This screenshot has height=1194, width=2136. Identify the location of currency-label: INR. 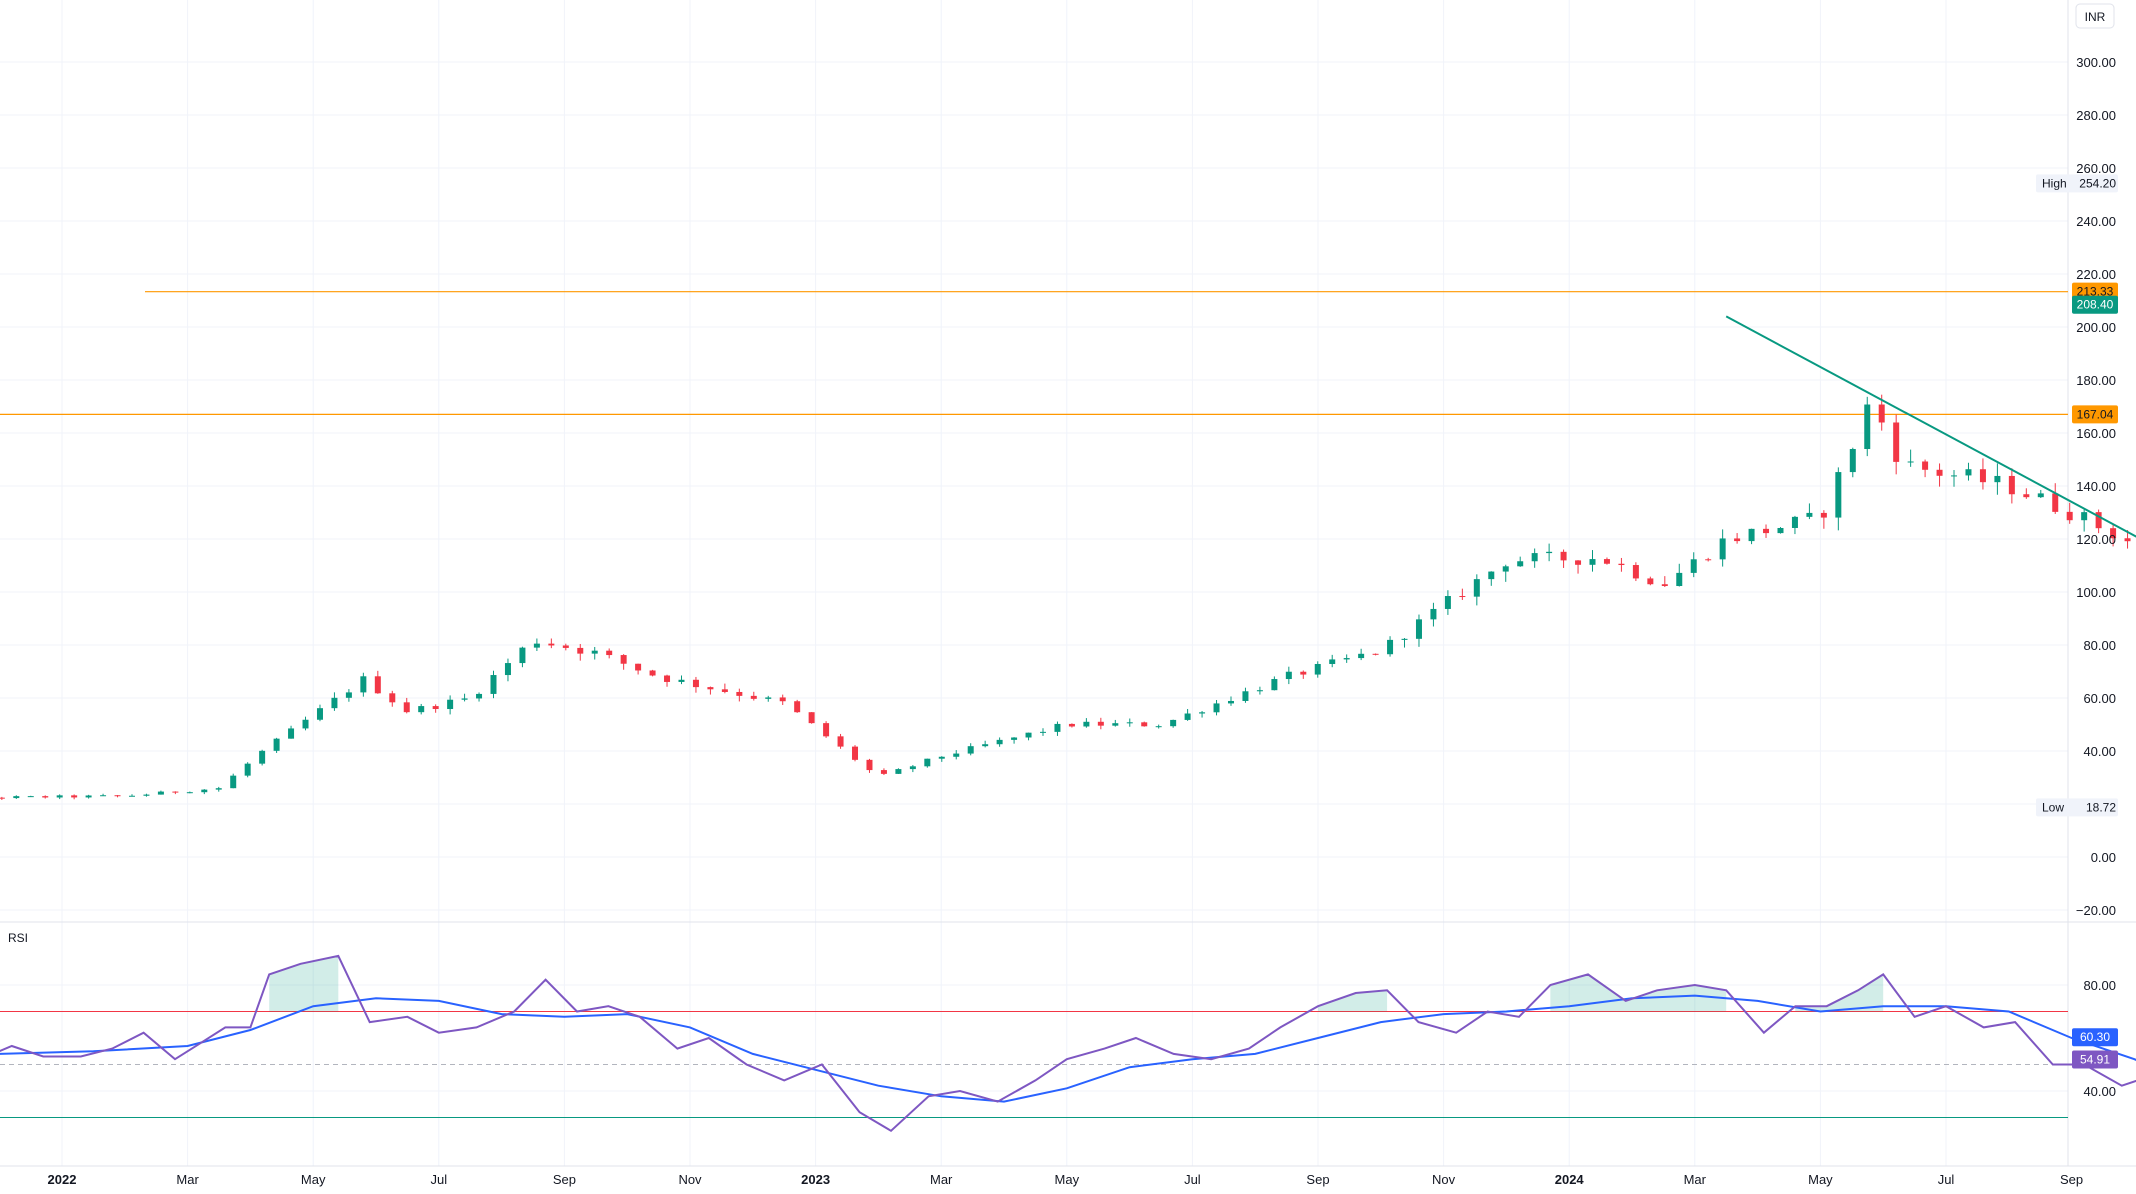
(2095, 17).